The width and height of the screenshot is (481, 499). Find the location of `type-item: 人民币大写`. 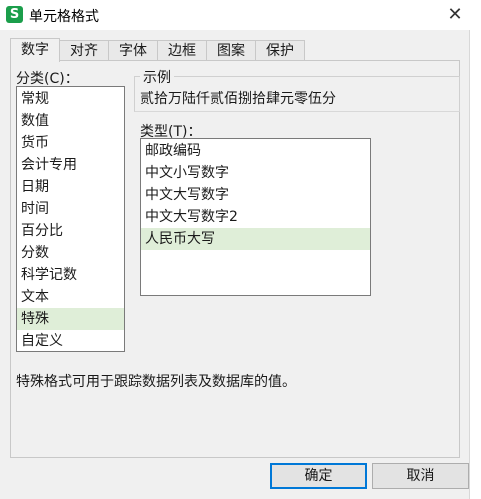

type-item: 人民币大写 is located at coordinates (255, 239).